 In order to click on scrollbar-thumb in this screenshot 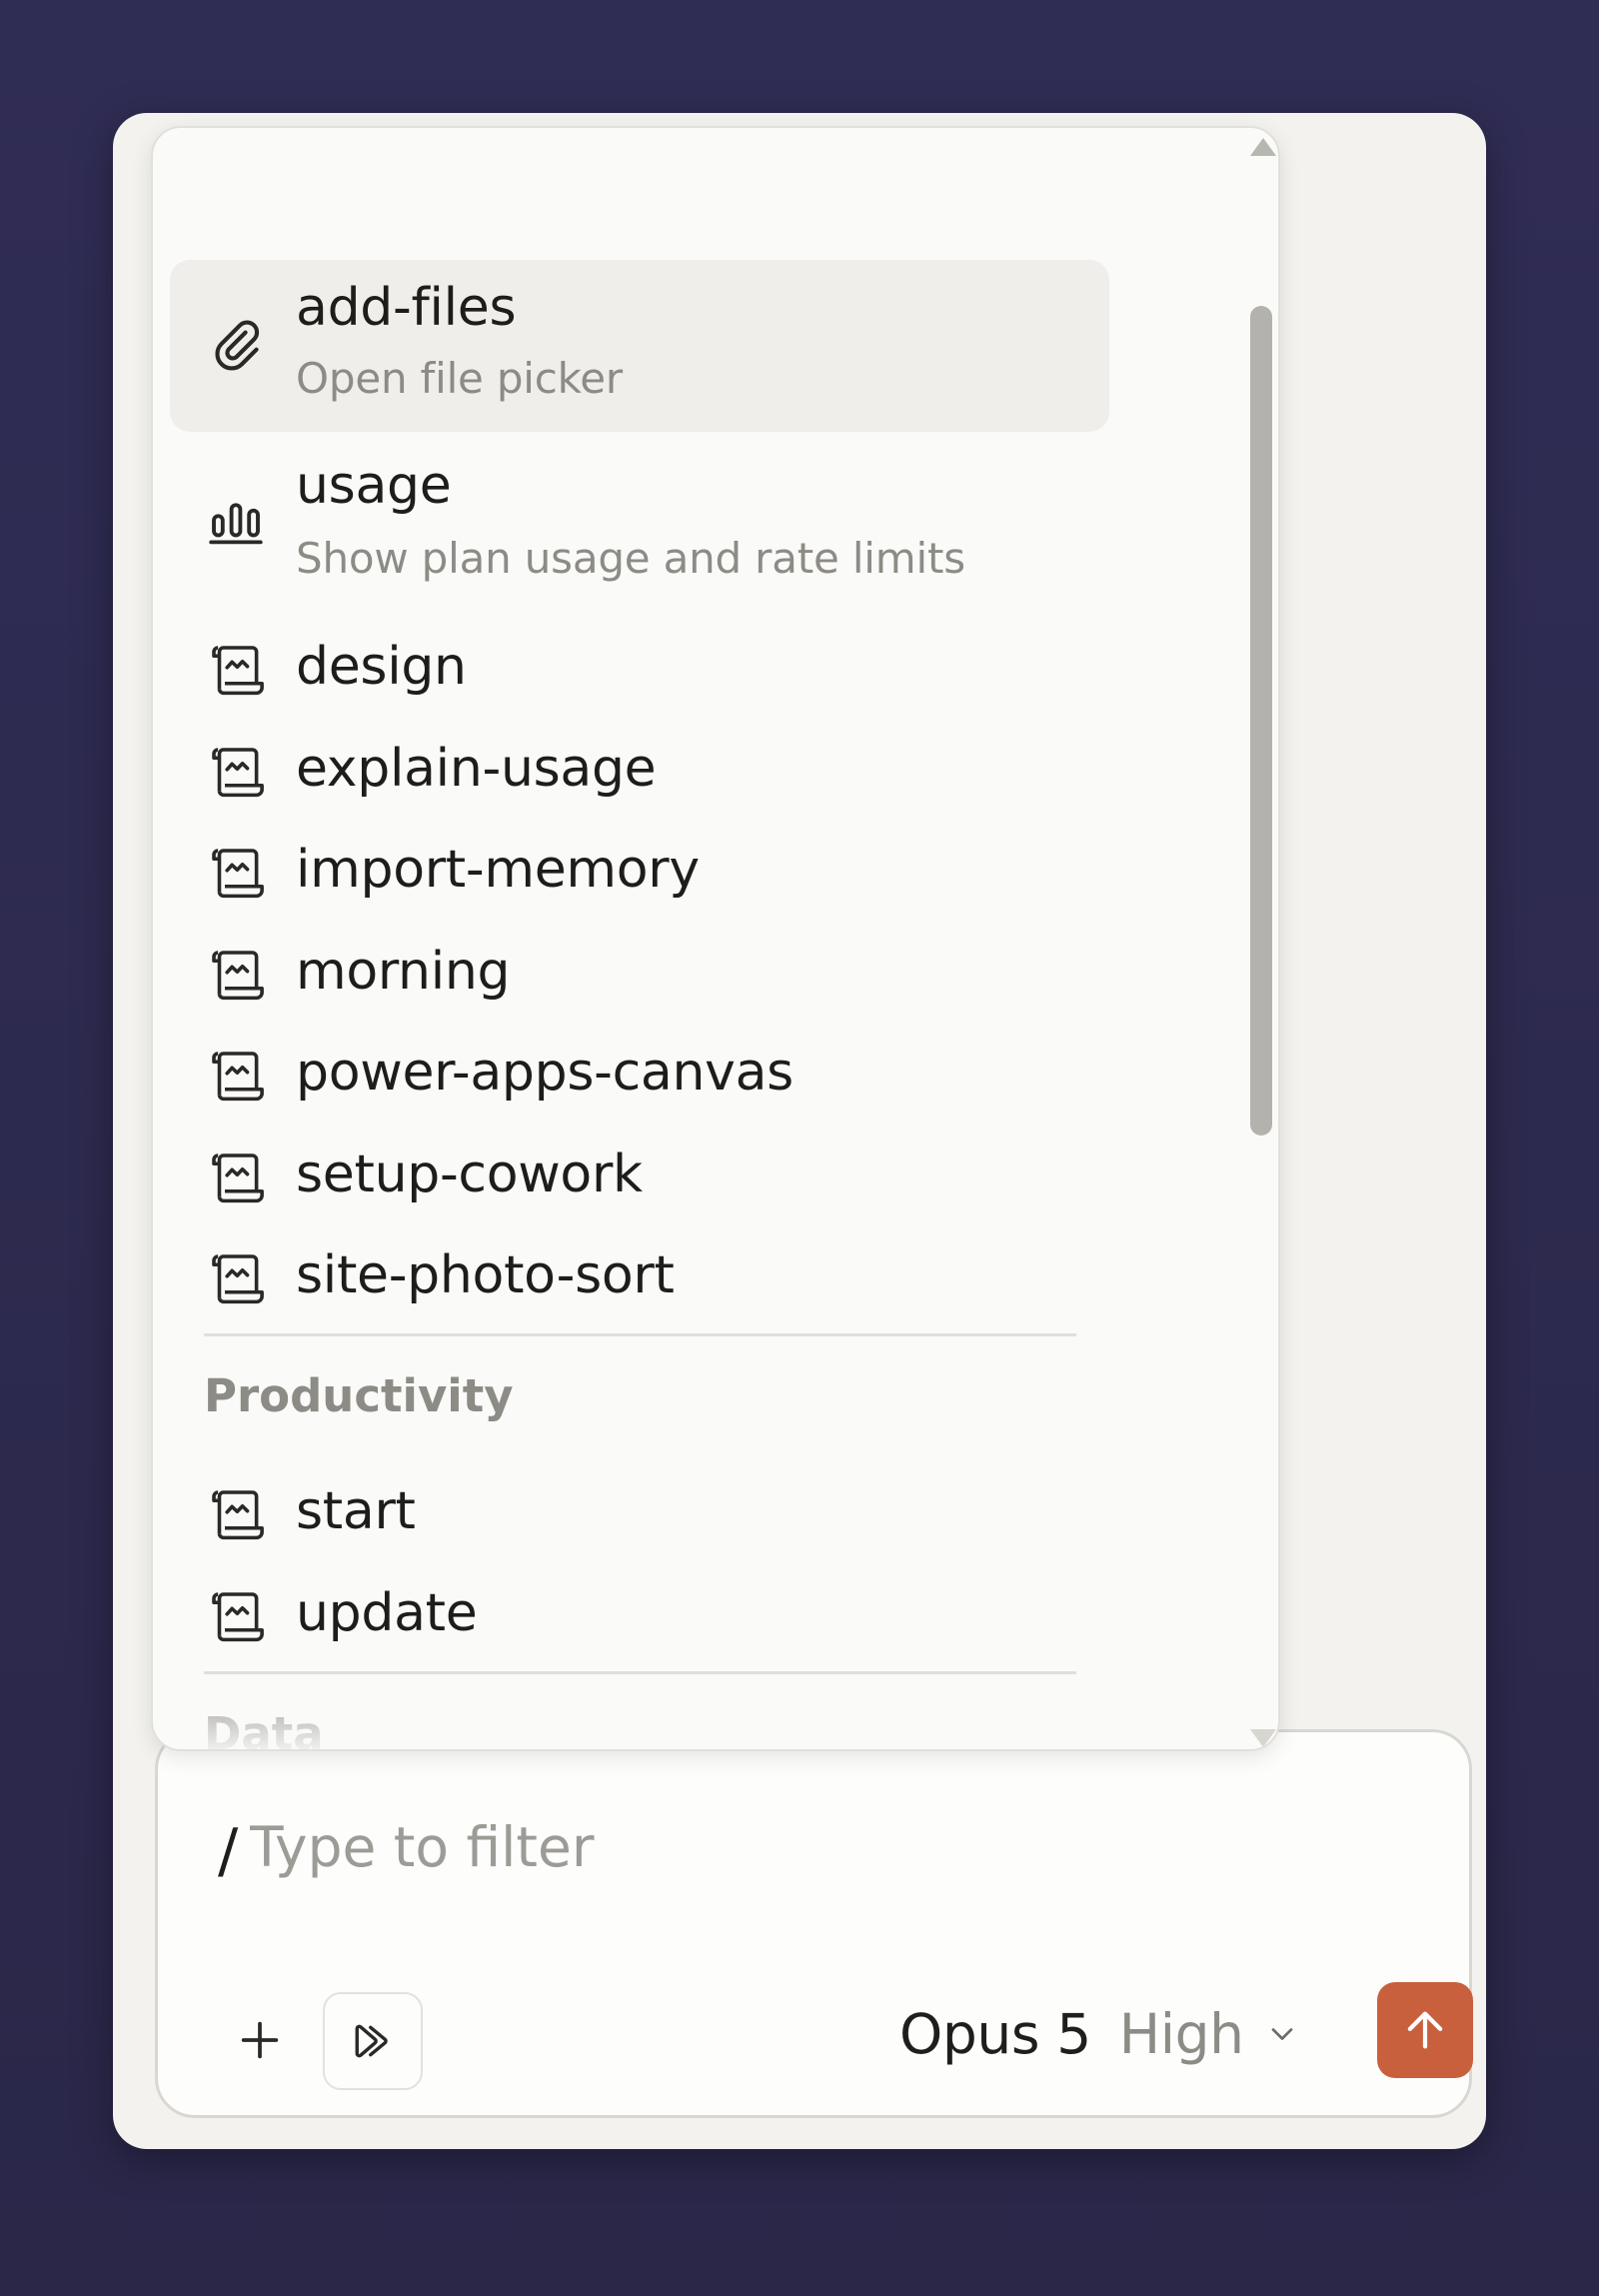, I will do `click(1261, 721)`.